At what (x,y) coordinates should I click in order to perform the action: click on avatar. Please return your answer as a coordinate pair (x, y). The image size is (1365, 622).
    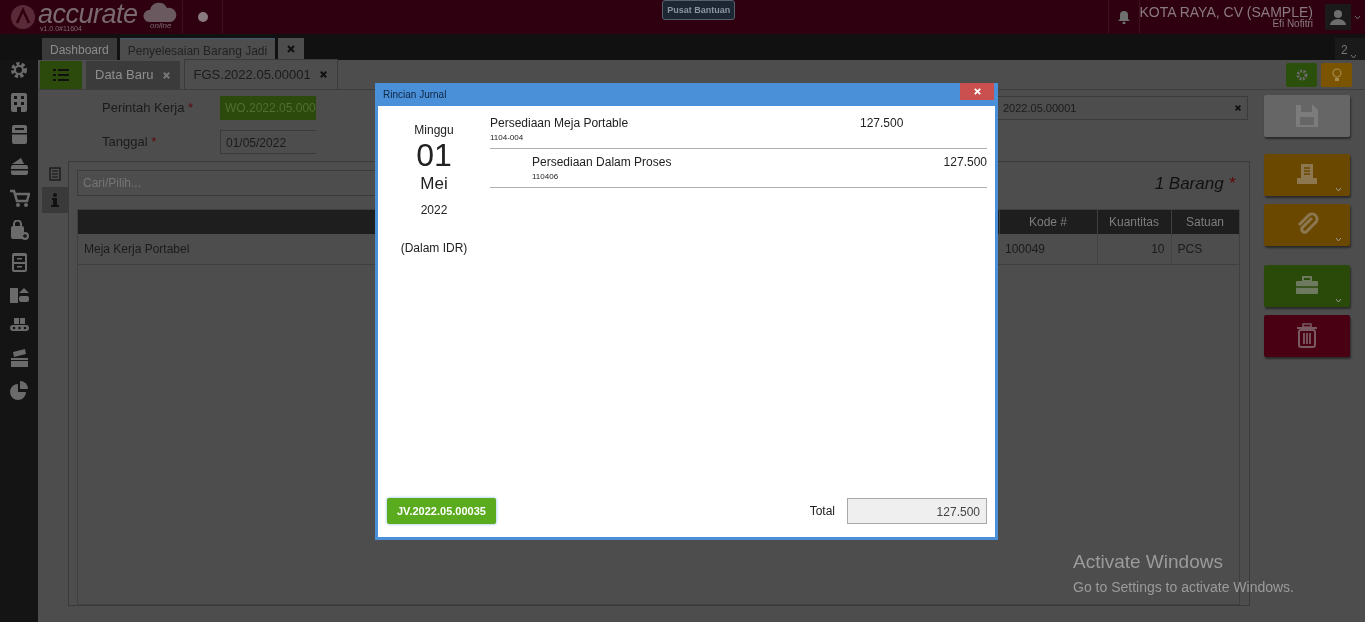
    Looking at the image, I should click on (1338, 17).